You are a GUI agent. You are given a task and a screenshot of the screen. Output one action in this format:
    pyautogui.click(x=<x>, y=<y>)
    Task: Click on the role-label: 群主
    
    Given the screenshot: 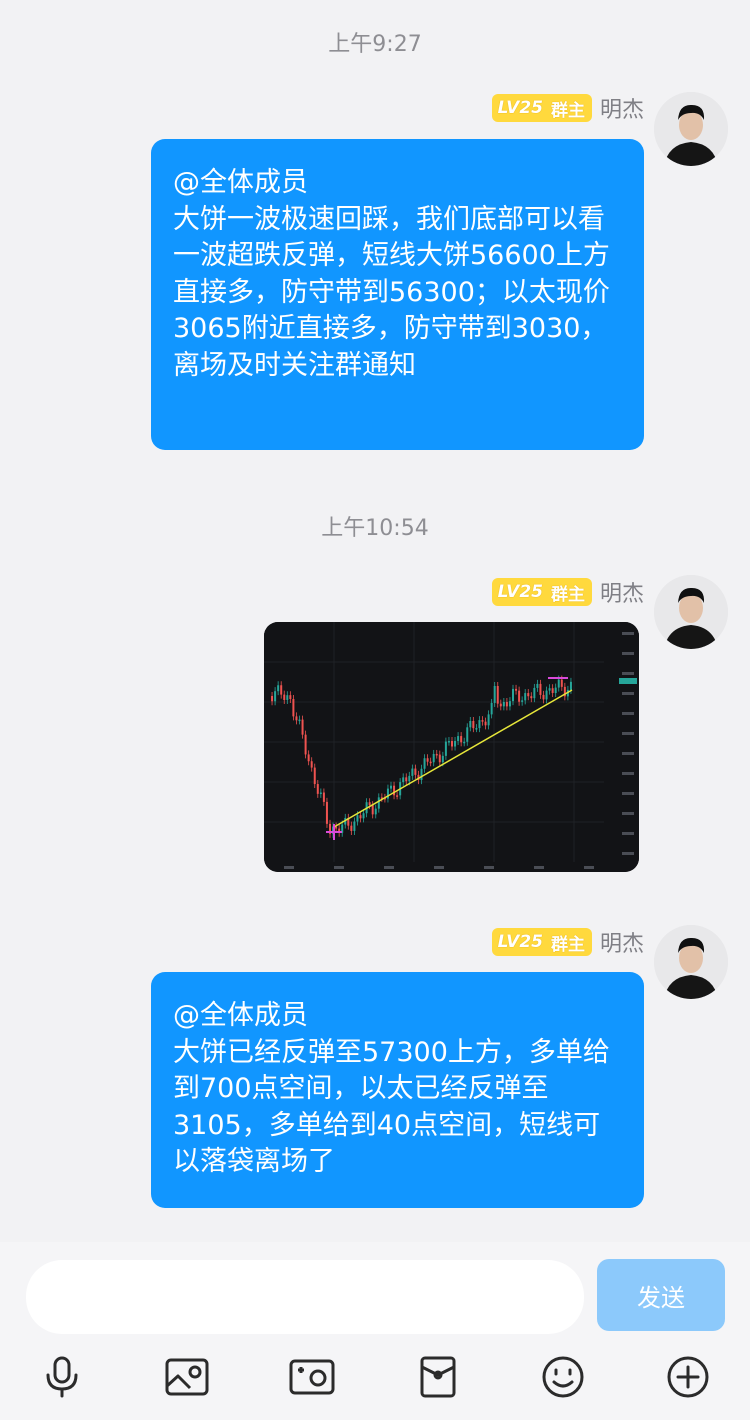 What is the action you would take?
    pyautogui.click(x=570, y=592)
    